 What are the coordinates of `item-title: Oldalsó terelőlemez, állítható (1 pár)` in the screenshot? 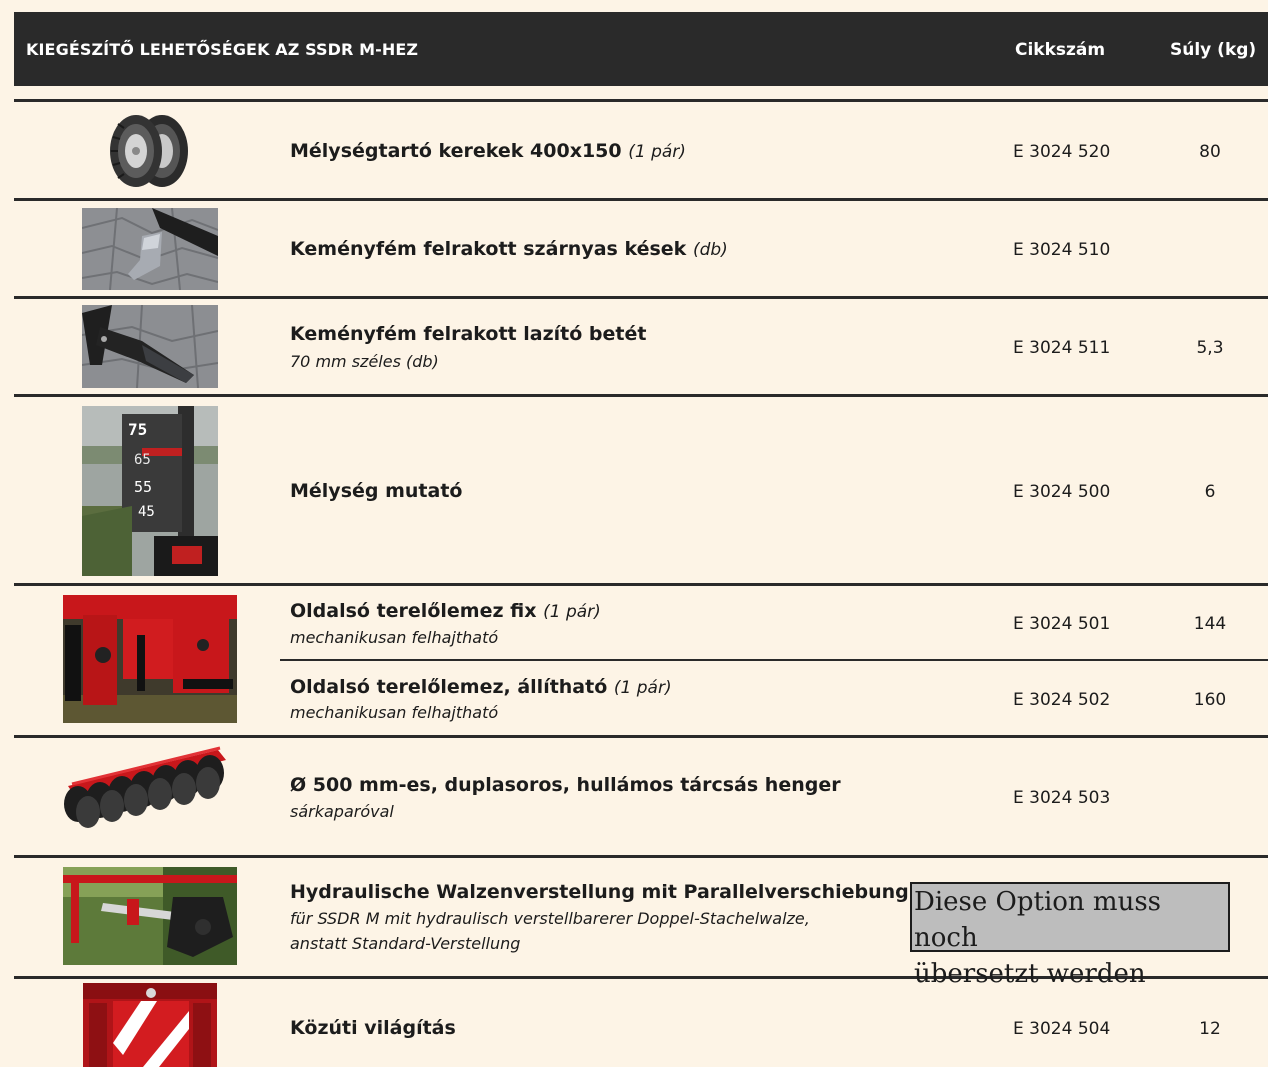 It's located at (481, 687).